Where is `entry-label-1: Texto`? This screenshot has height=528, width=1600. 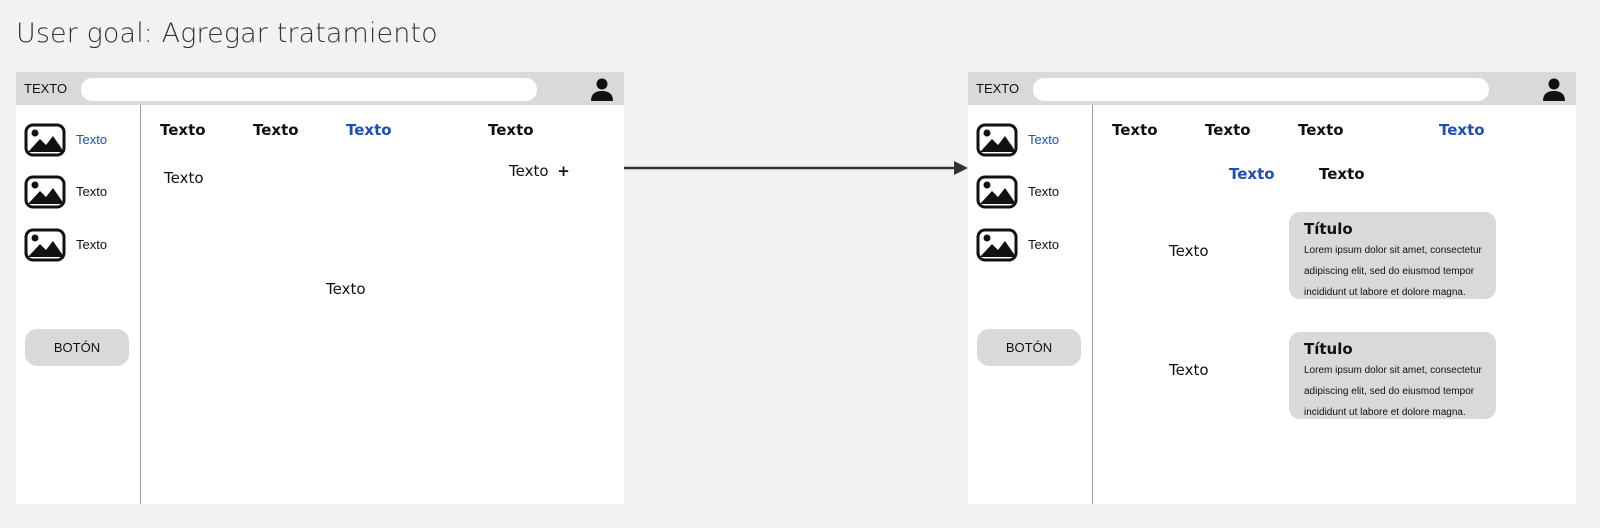
entry-label-1: Texto is located at coordinates (1189, 251).